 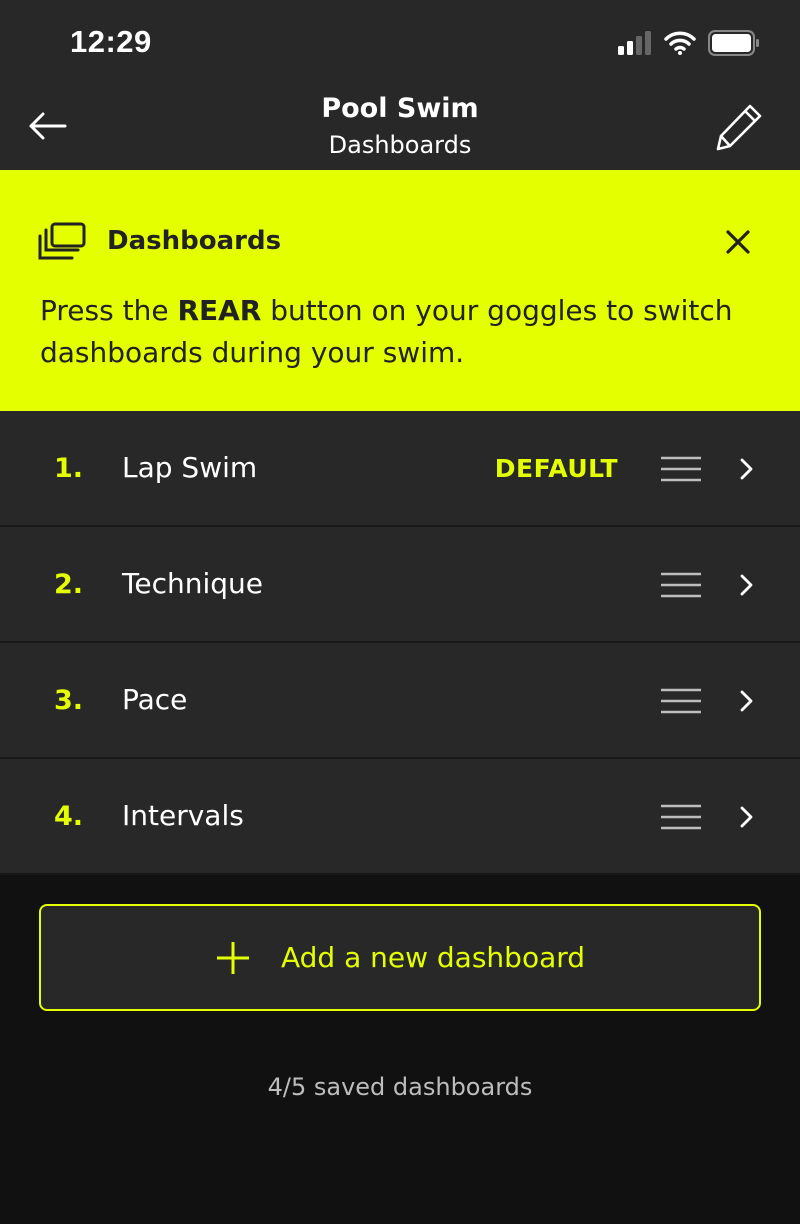 What do you see at coordinates (680, 43) in the screenshot?
I see `wifi-icon` at bounding box center [680, 43].